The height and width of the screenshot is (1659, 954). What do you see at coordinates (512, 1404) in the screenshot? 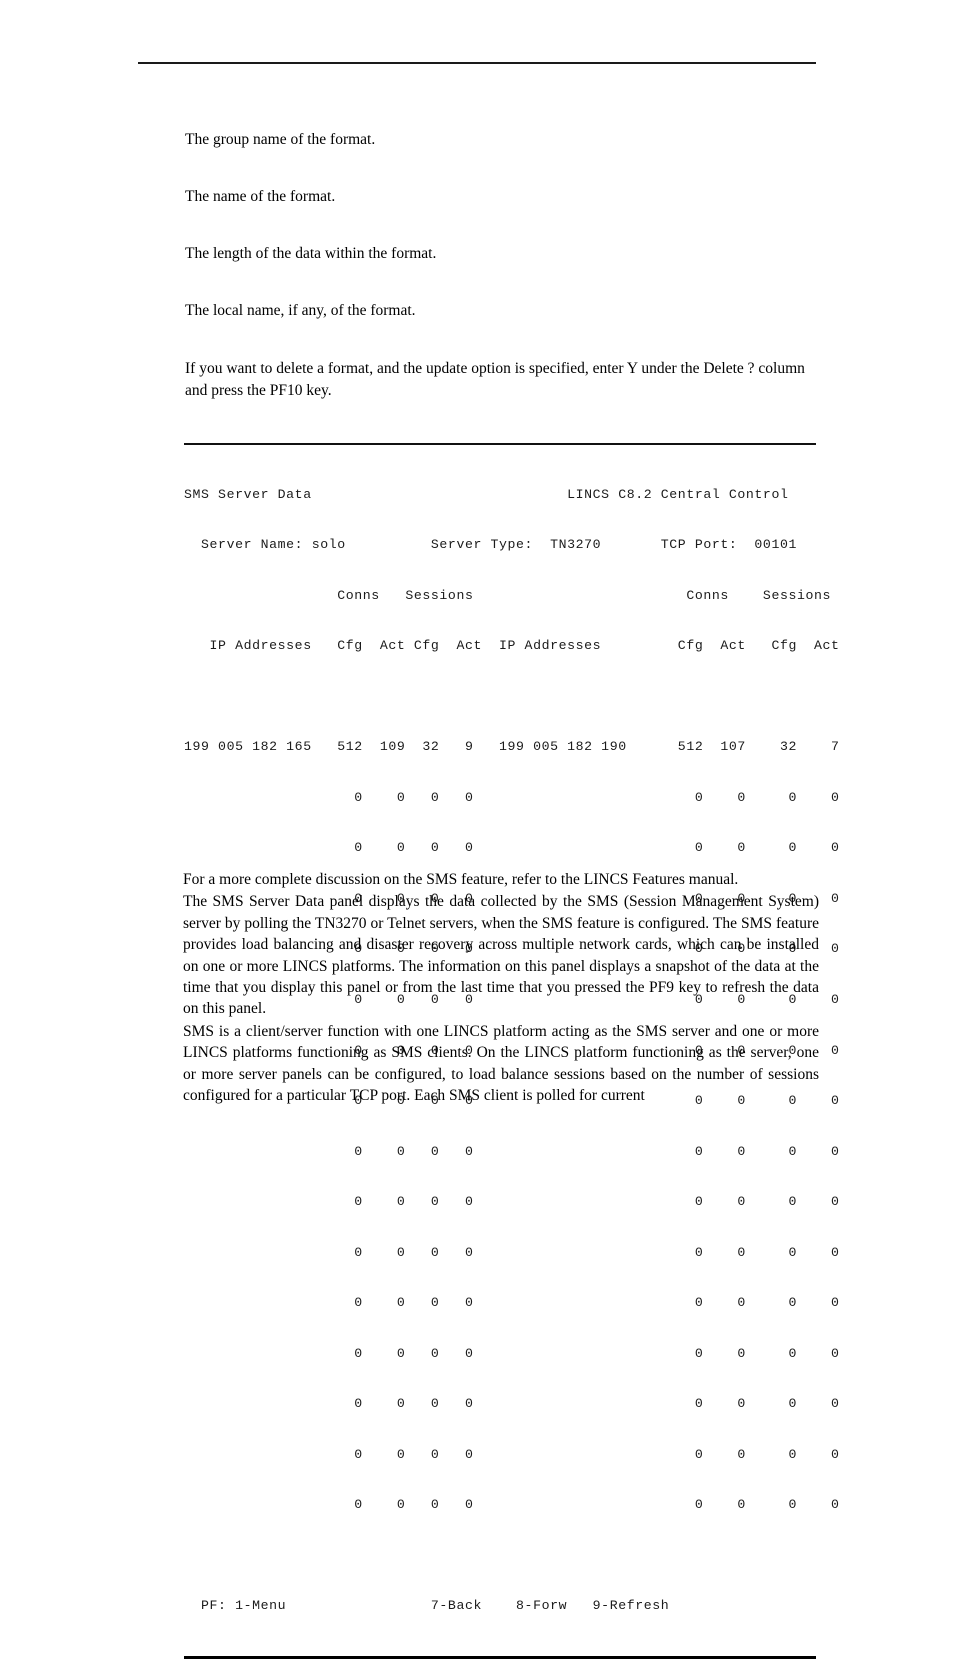
I see `terminal-row-data-13: 0 0 0 0 0 0 0 0` at bounding box center [512, 1404].